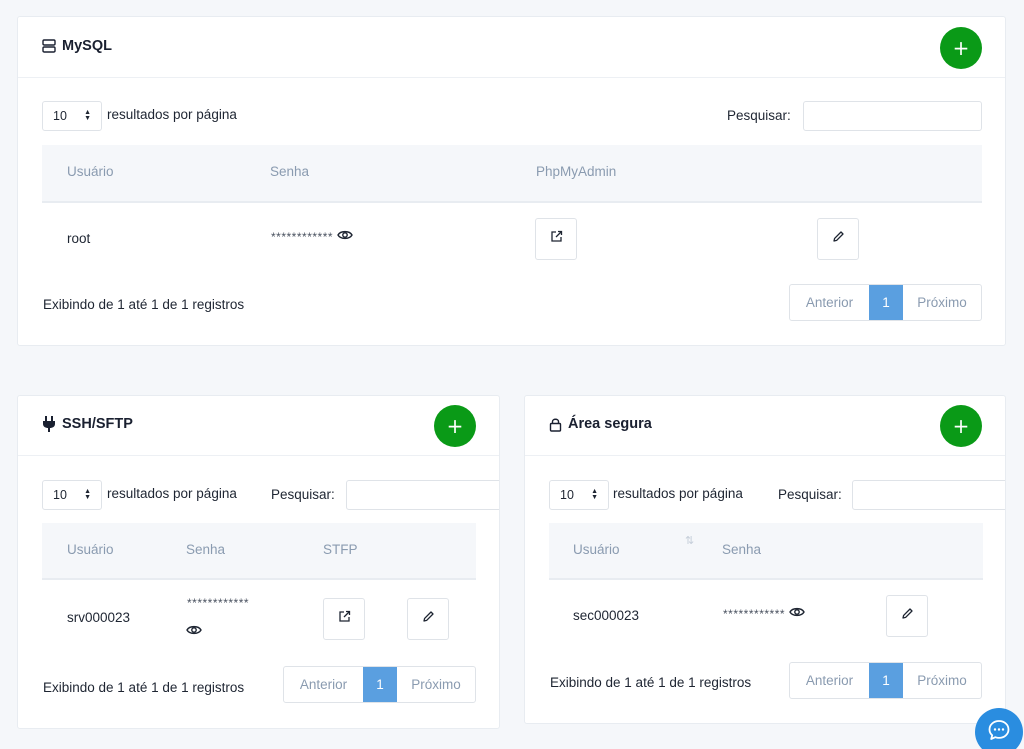 Image resolution: width=1024 pixels, height=749 pixels. What do you see at coordinates (961, 48) in the screenshot?
I see `mysql-add-button: +` at bounding box center [961, 48].